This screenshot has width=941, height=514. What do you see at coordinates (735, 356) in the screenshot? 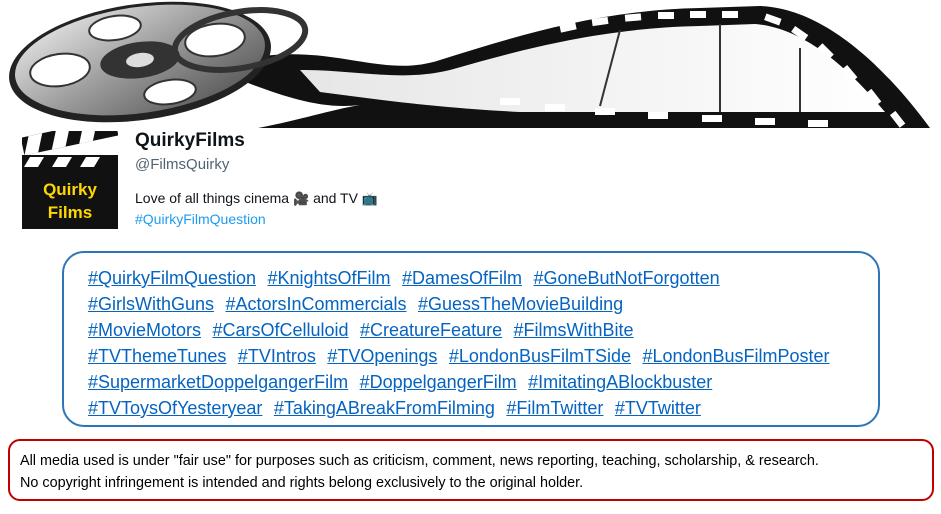
I see `hashtag-link: #LondonBusFilmPoster` at bounding box center [735, 356].